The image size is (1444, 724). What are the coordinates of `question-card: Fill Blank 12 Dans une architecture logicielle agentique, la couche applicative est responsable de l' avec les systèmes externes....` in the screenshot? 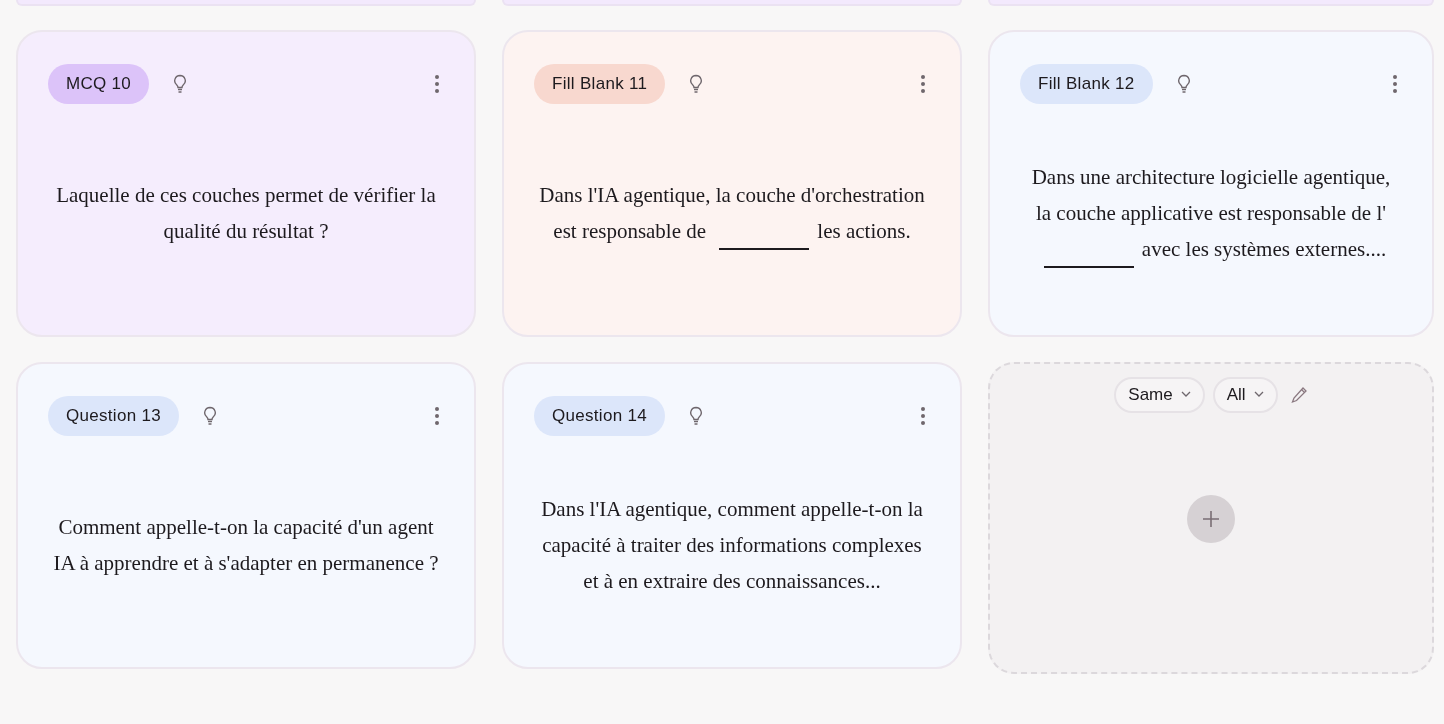 It's located at (1211, 183).